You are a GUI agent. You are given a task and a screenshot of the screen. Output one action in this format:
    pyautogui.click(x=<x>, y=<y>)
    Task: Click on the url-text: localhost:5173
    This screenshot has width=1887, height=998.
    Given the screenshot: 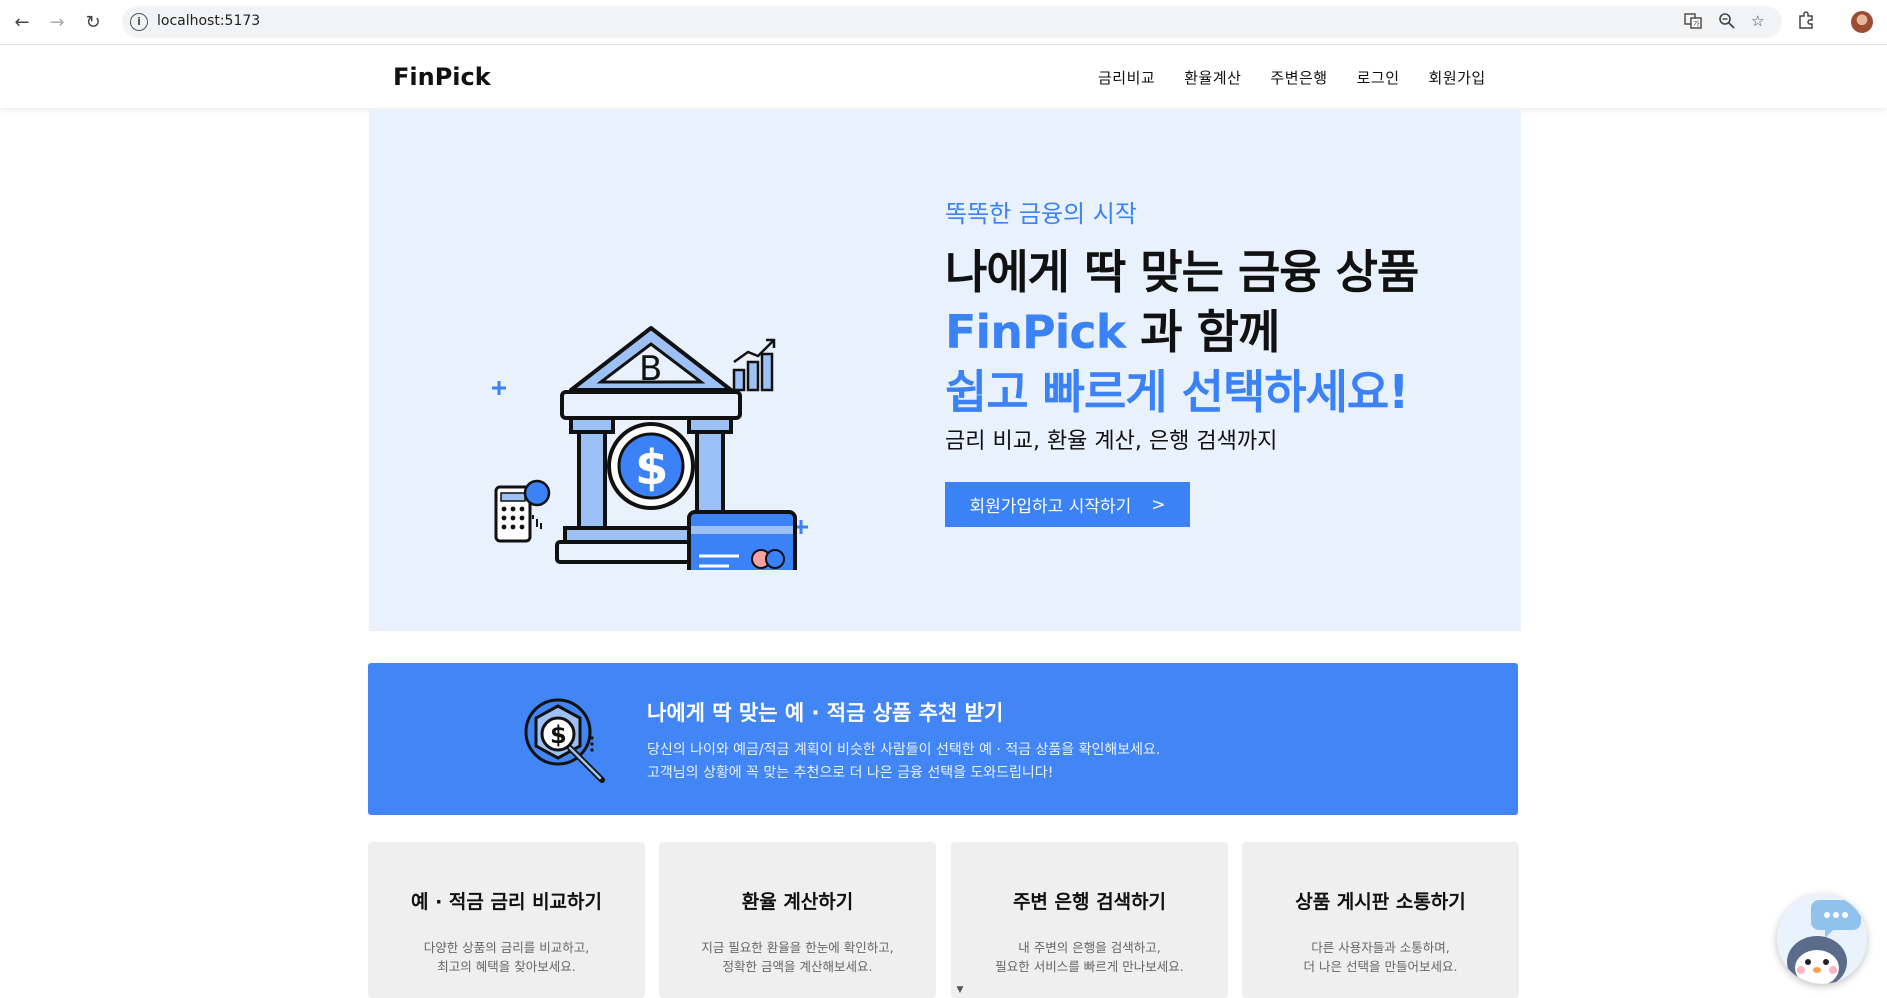 What is the action you would take?
    pyautogui.click(x=209, y=21)
    